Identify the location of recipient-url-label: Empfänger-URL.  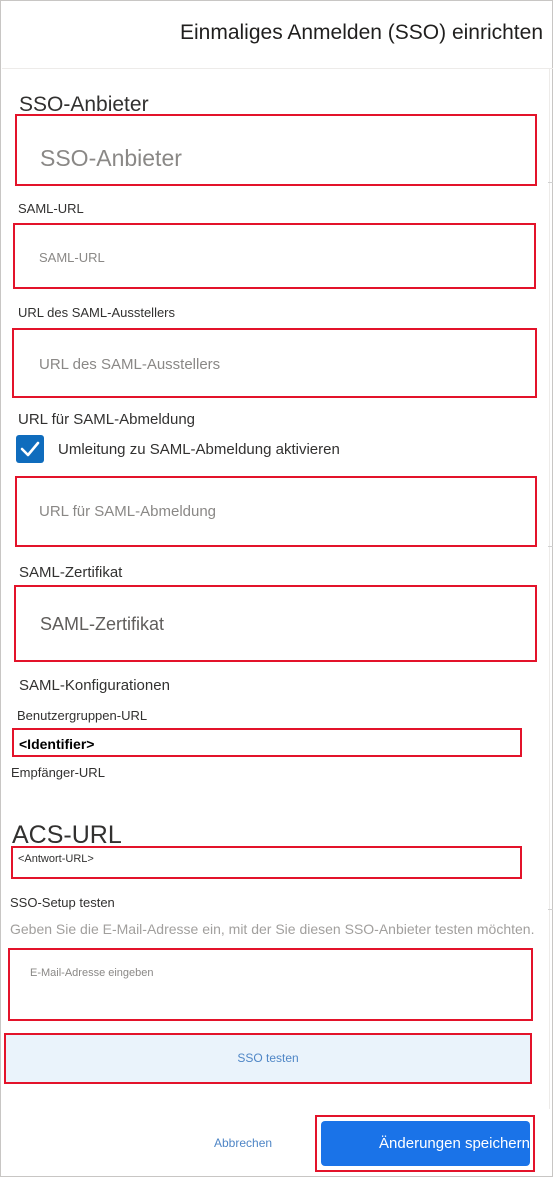
(58, 772).